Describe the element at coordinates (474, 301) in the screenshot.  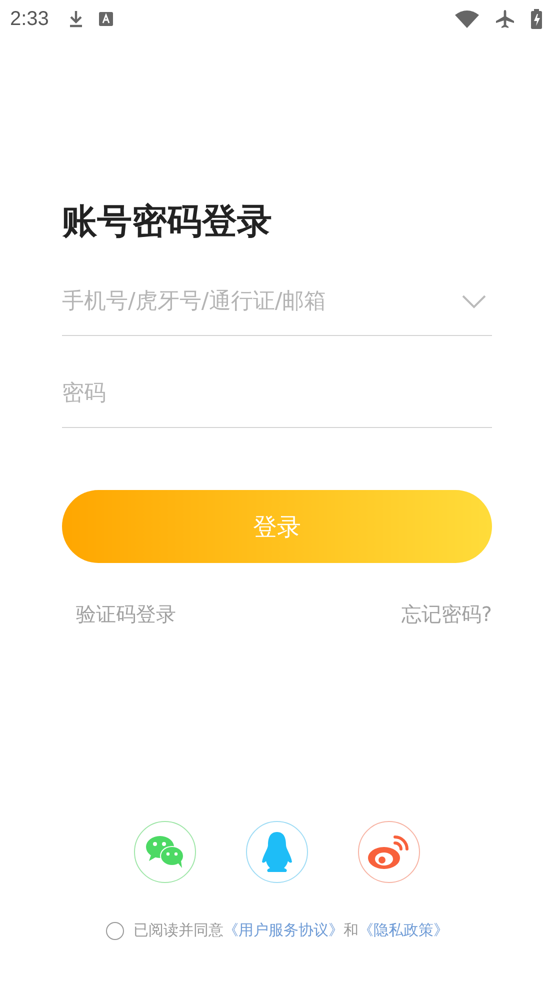
I see `chevron-down-icon` at that location.